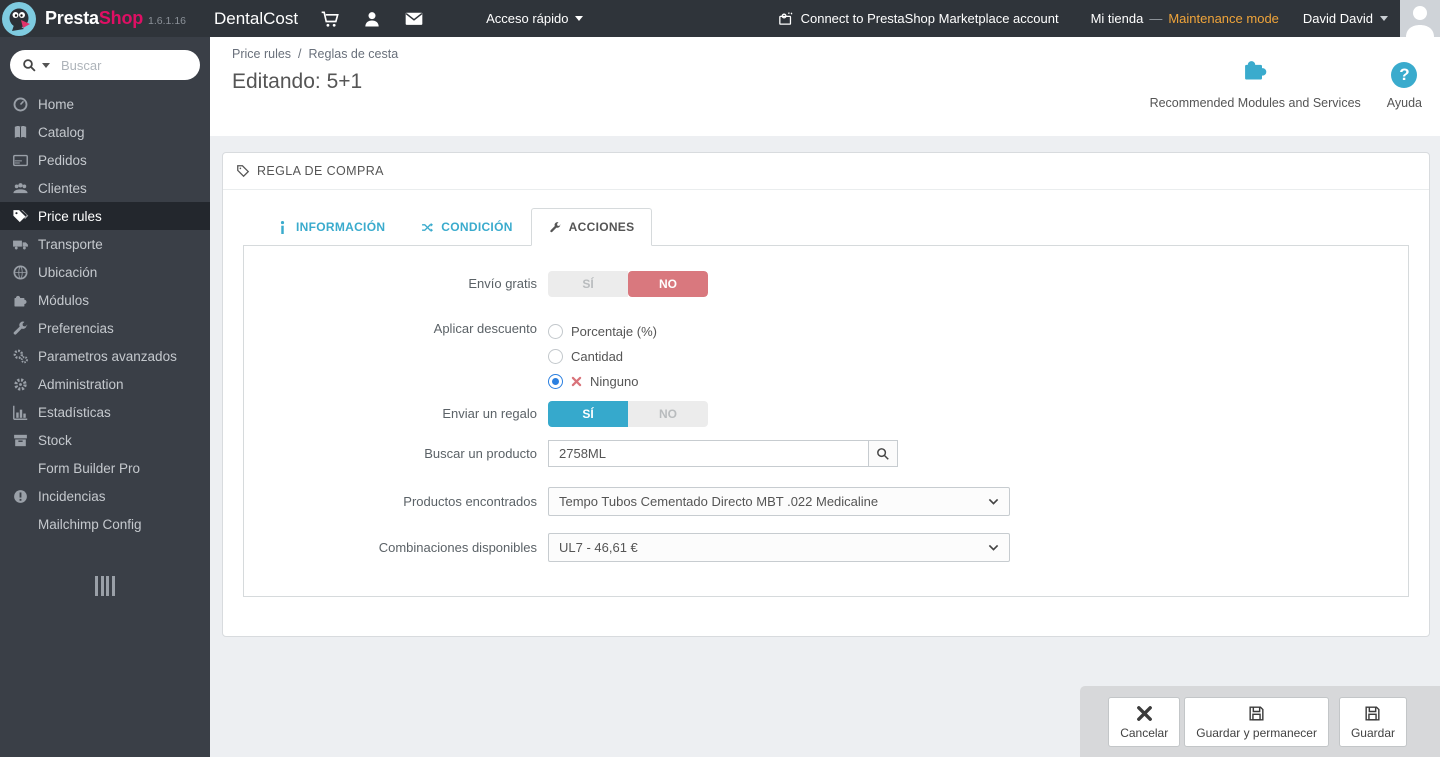 The width and height of the screenshot is (1440, 757). What do you see at coordinates (1404, 75) in the screenshot?
I see `question-icon: ?` at bounding box center [1404, 75].